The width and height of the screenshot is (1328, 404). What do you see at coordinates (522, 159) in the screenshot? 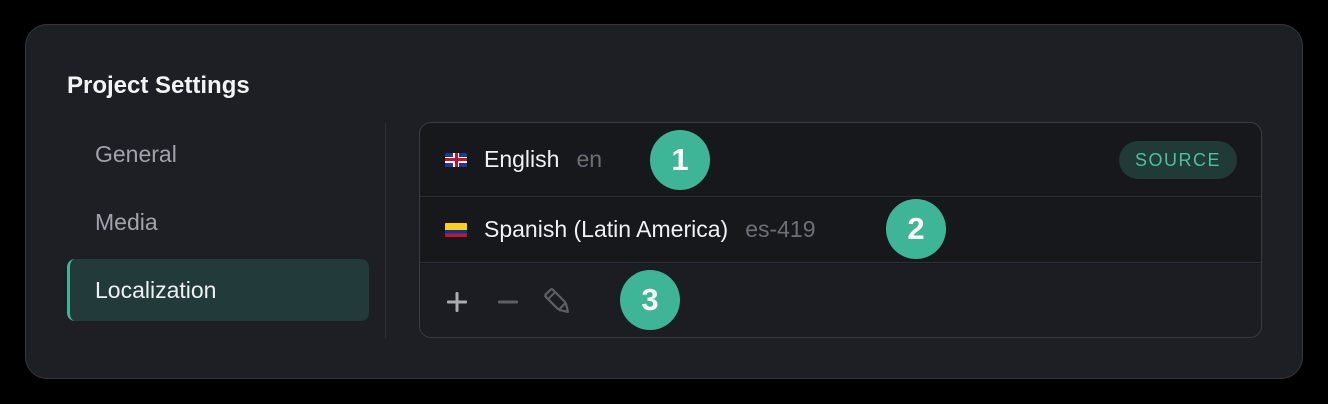
I see `language-name: English` at bounding box center [522, 159].